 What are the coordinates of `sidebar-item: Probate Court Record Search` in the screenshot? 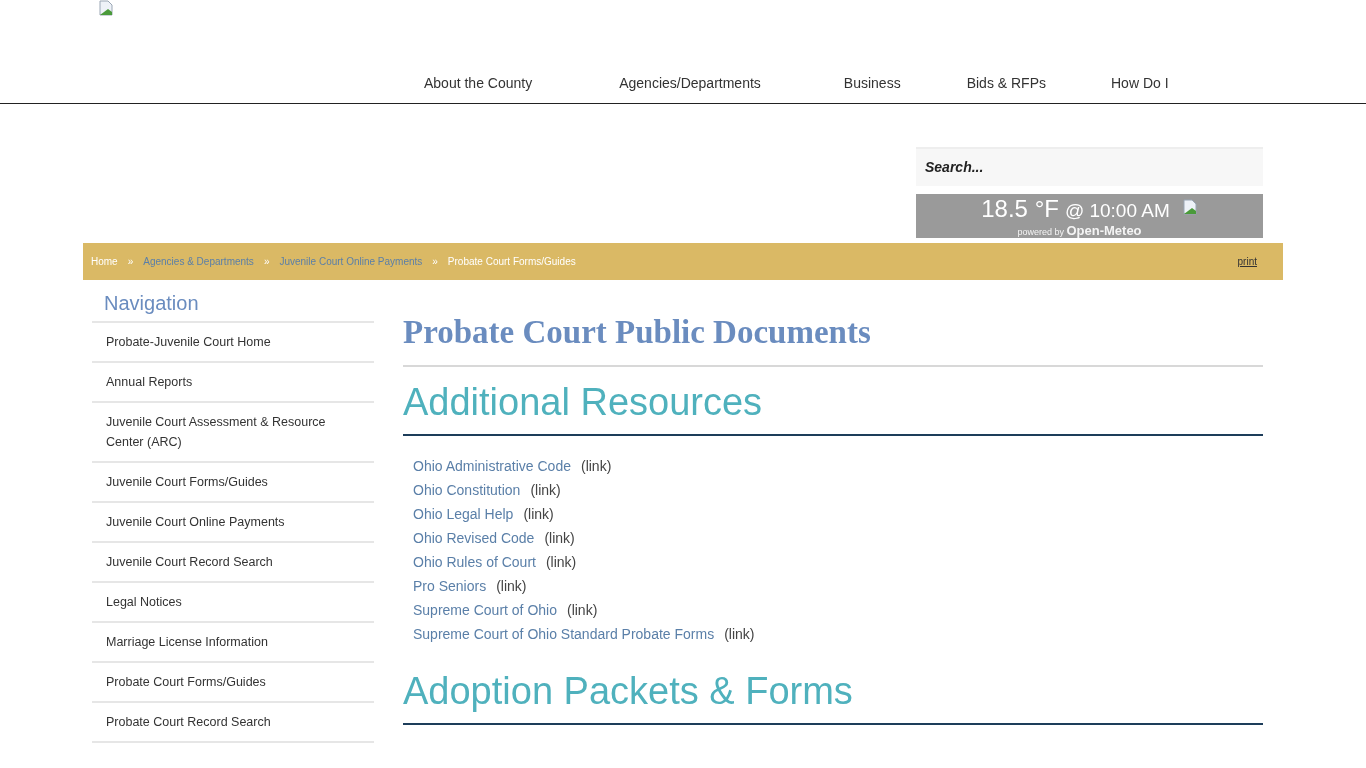 It's located at (233, 723).